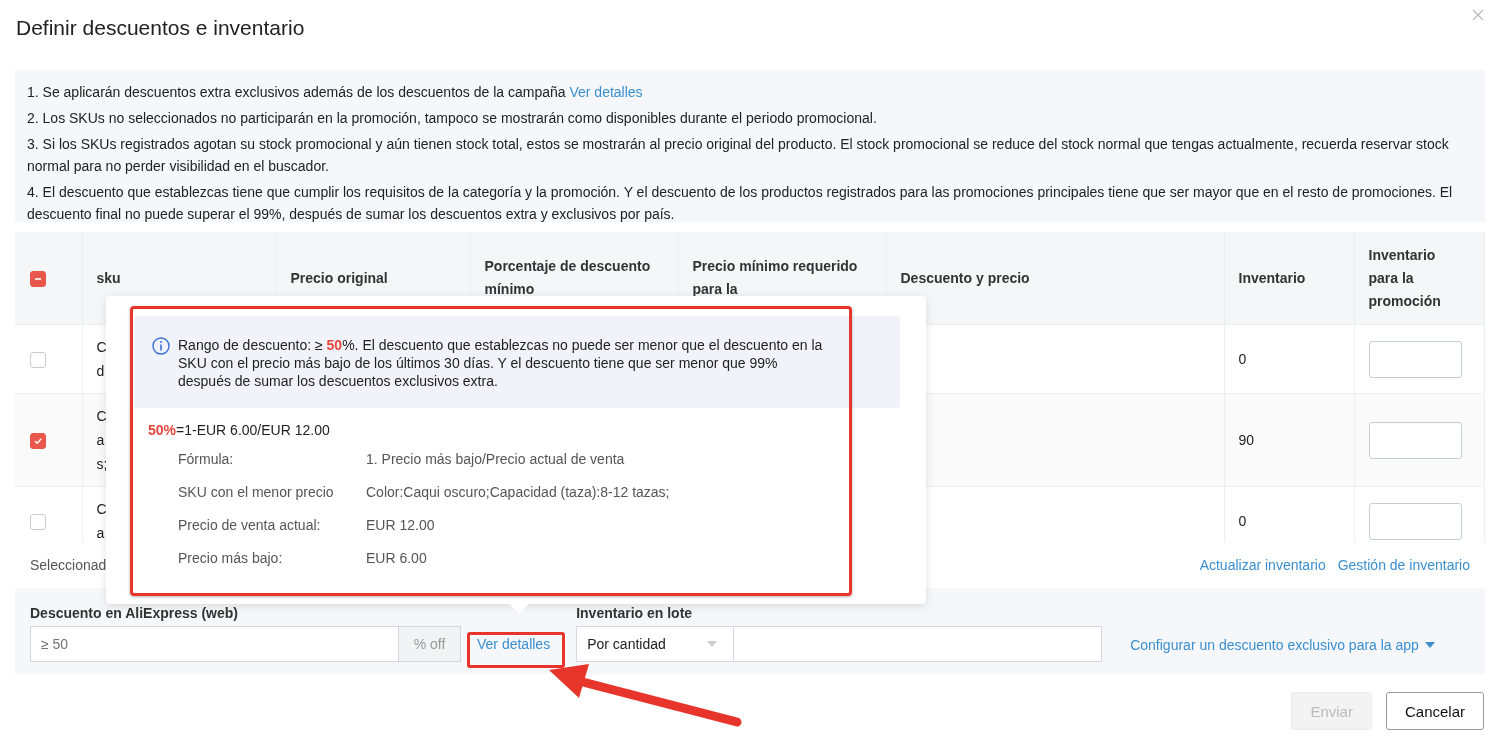  Describe the element at coordinates (38, 278) in the screenshot. I see `select-all-checkbox` at that location.